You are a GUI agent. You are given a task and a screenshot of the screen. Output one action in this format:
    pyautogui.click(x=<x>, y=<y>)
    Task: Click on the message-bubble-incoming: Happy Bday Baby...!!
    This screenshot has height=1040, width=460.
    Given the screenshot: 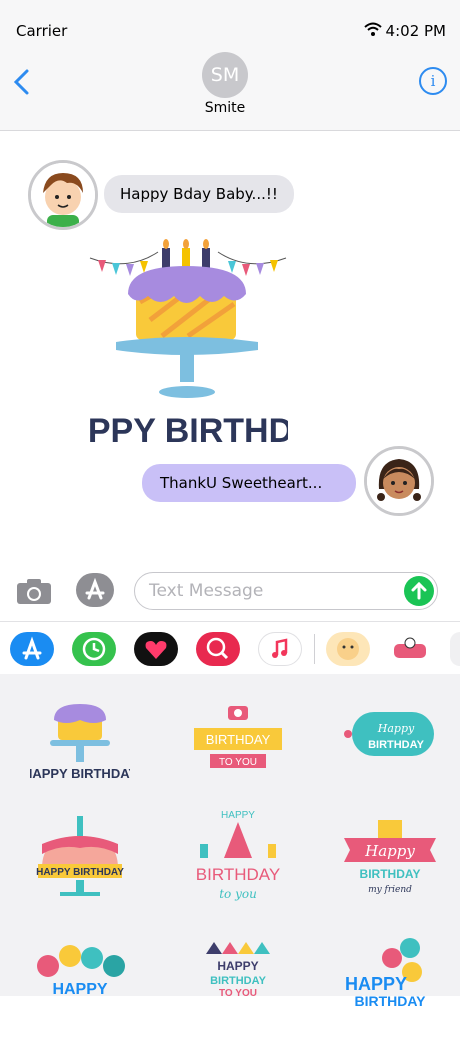 What is the action you would take?
    pyautogui.click(x=199, y=194)
    